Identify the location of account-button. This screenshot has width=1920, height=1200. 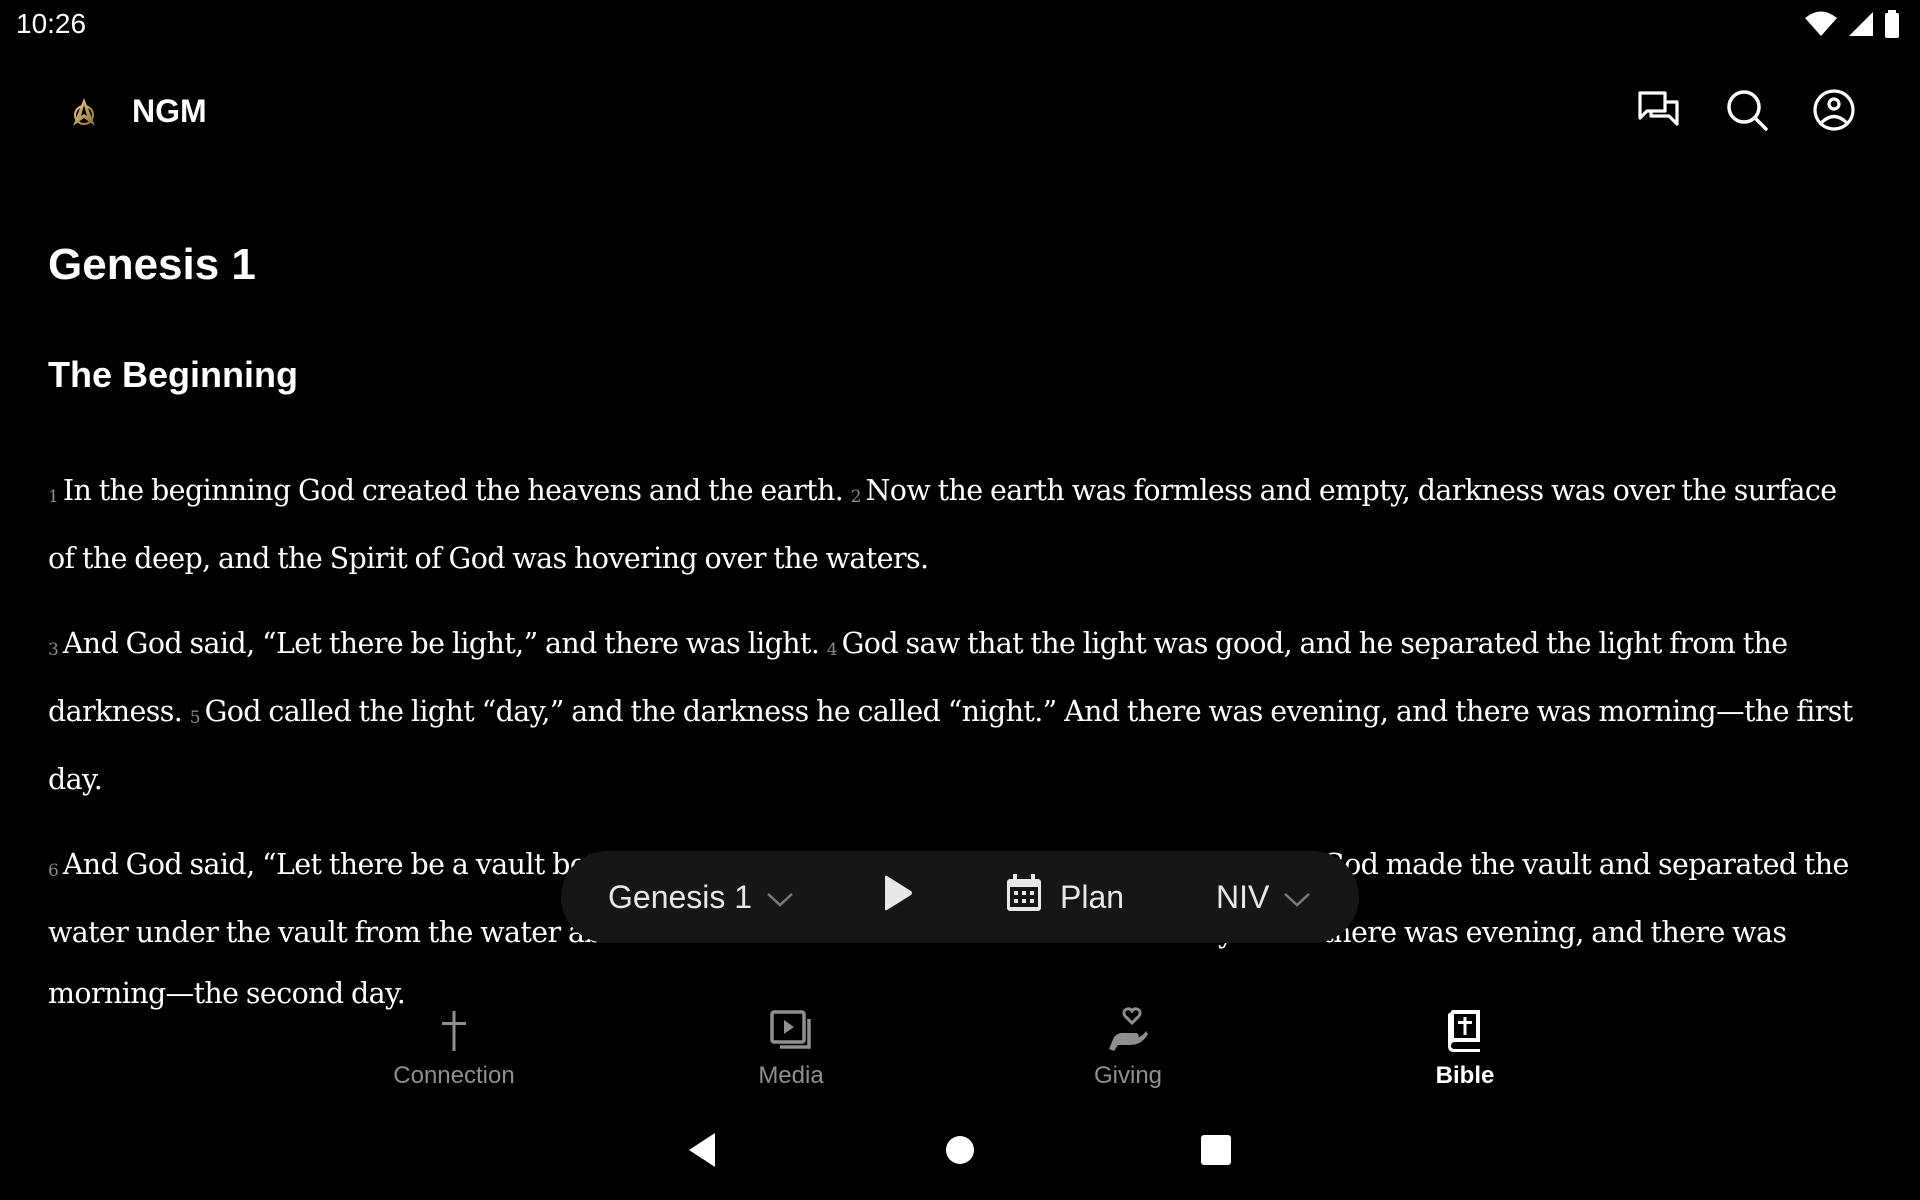
(1834, 112).